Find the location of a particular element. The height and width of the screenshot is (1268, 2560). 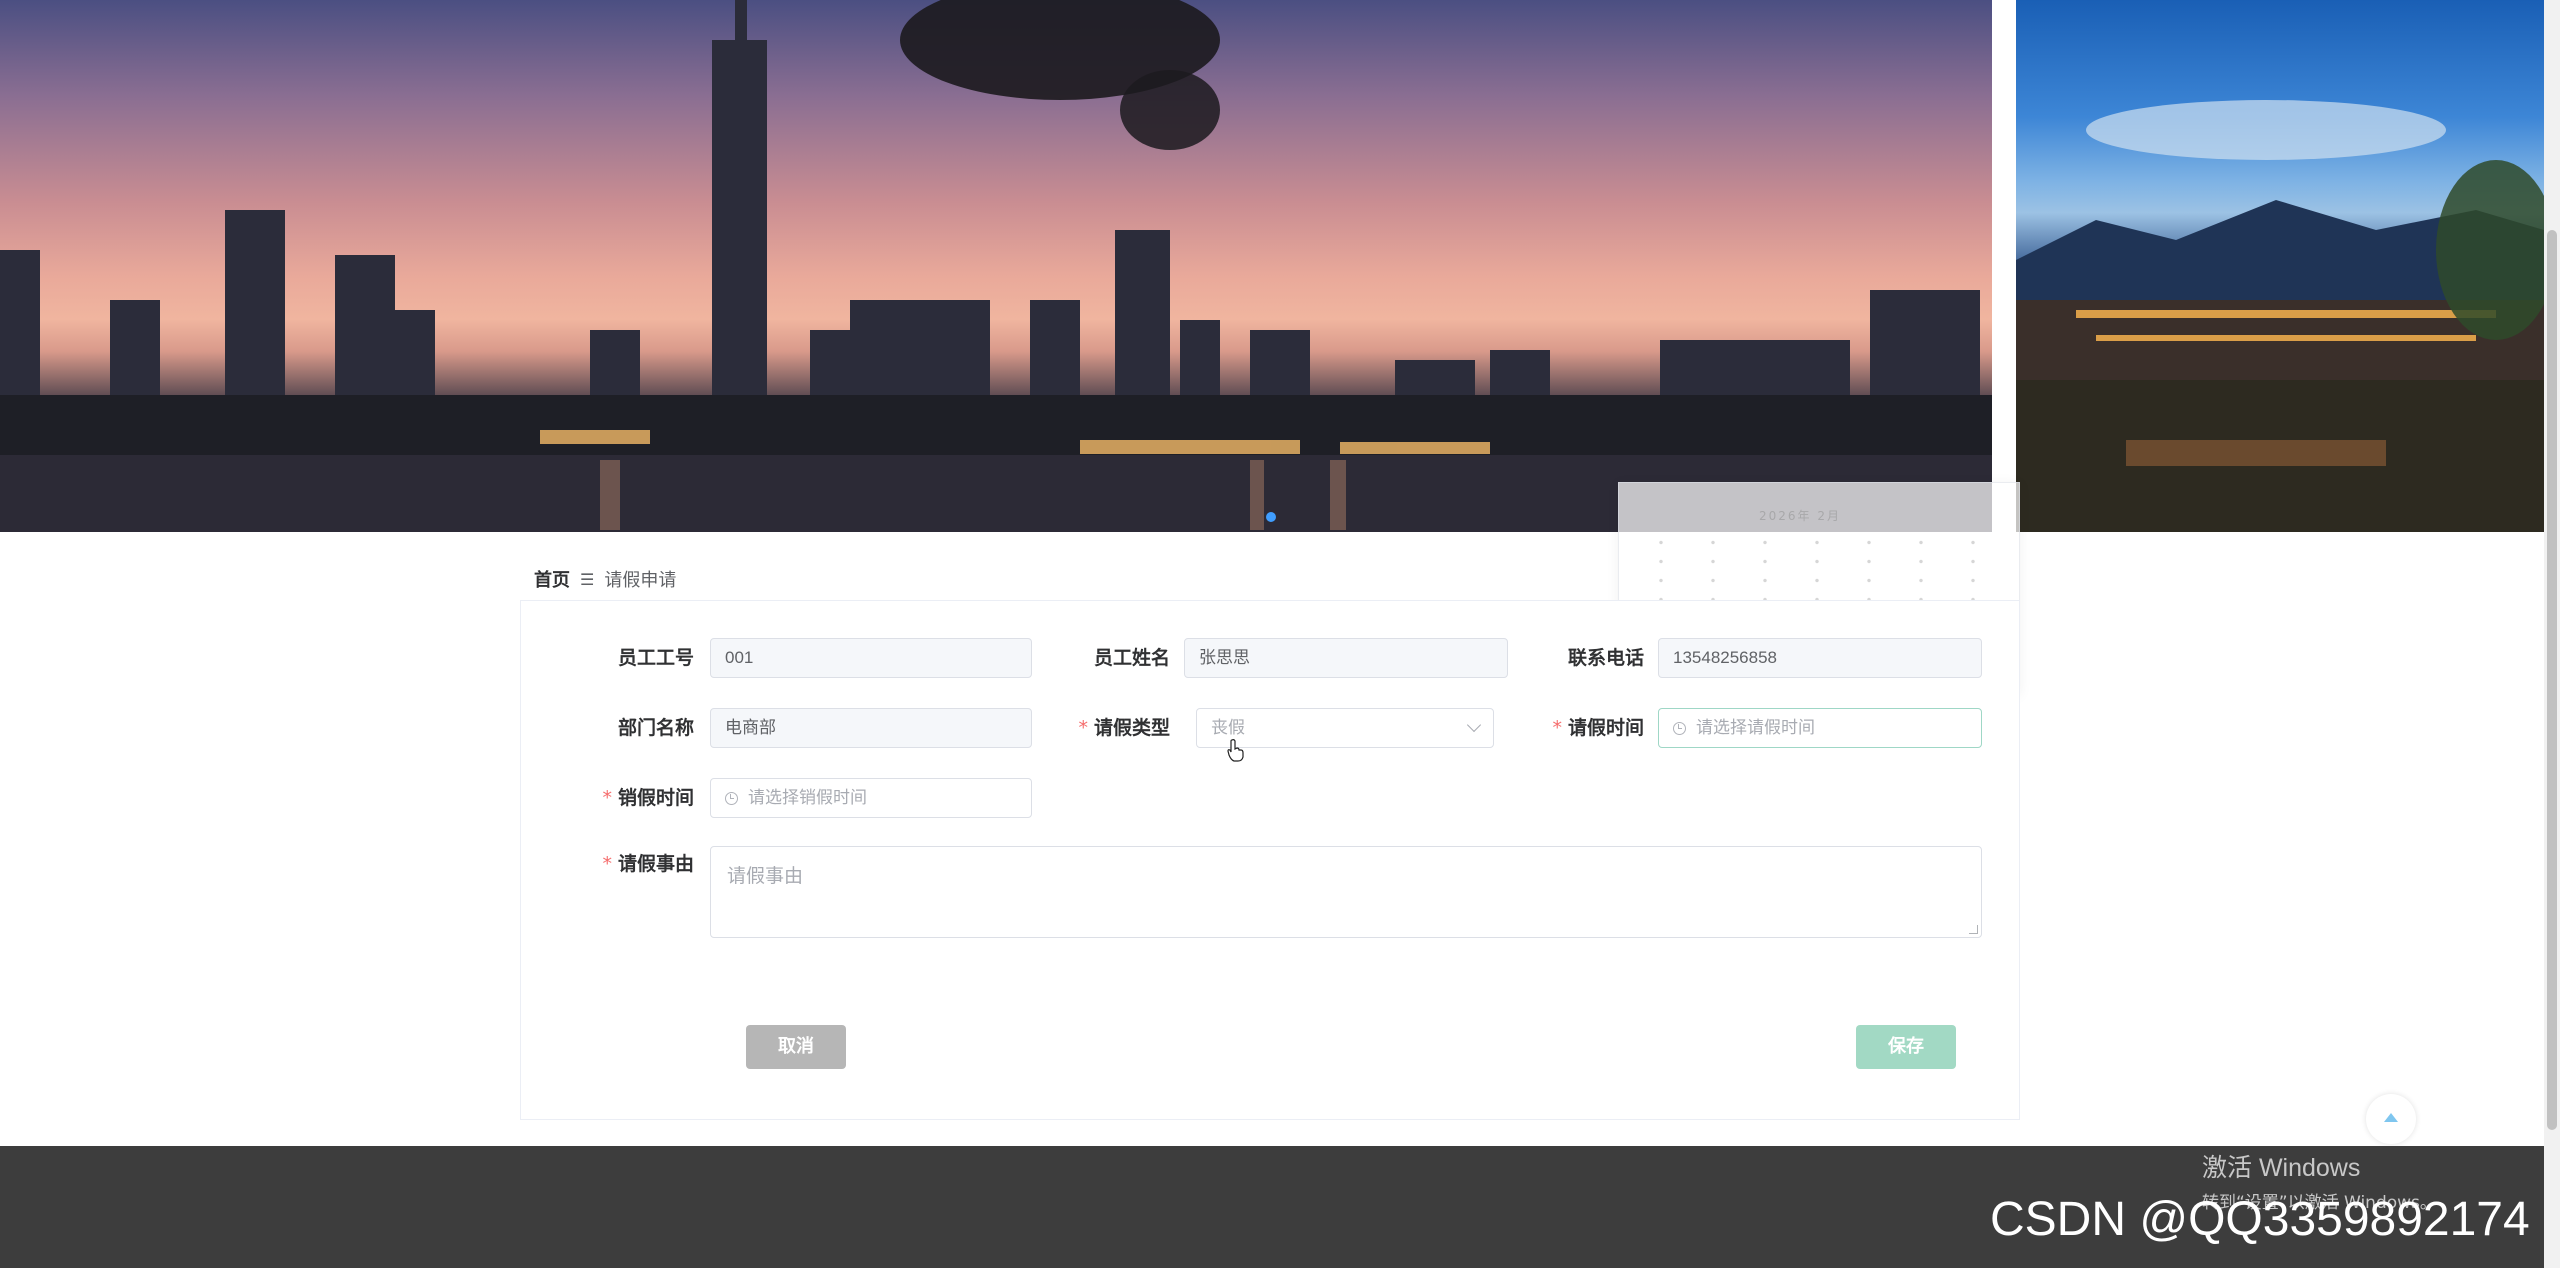

cancel-time-picker: 请选择销假时间 is located at coordinates (871, 798).